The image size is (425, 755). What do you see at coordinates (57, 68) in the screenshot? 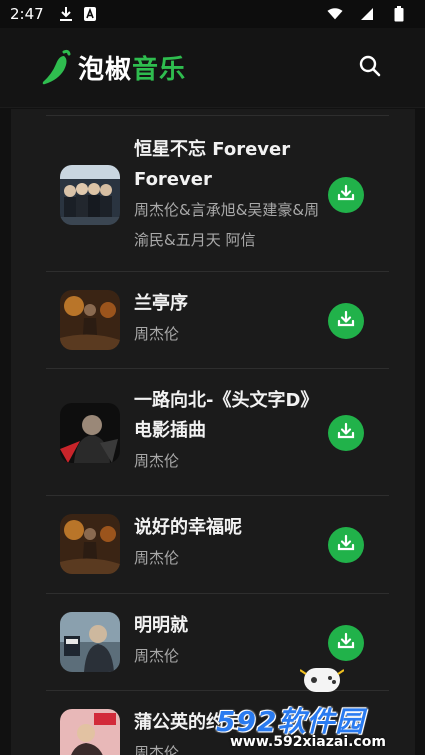
I see `chili-pepper-icon` at bounding box center [57, 68].